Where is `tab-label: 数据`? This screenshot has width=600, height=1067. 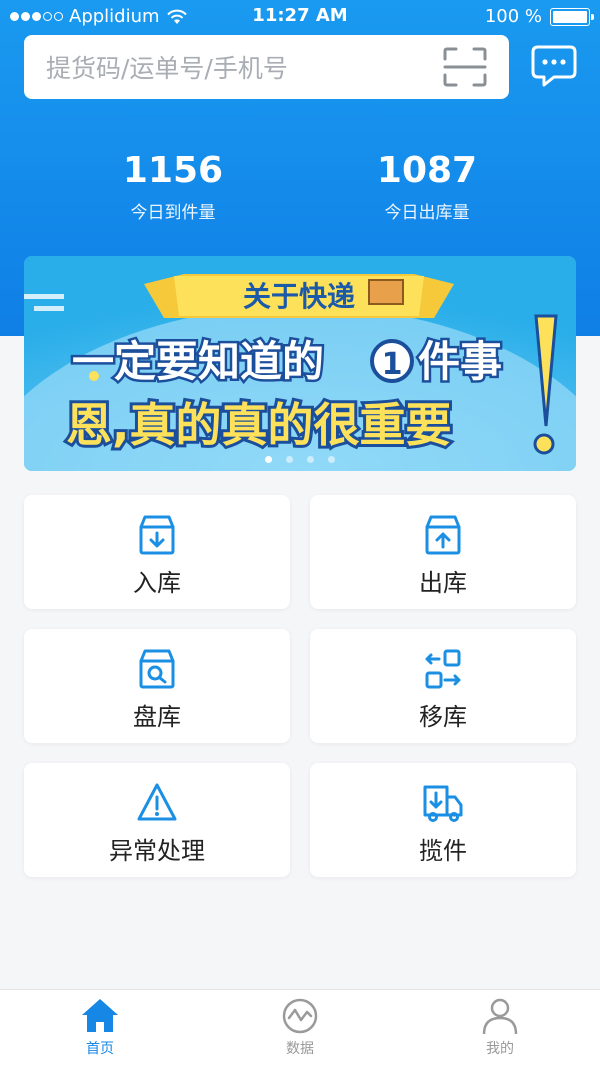 tab-label: 数据 is located at coordinates (300, 1049).